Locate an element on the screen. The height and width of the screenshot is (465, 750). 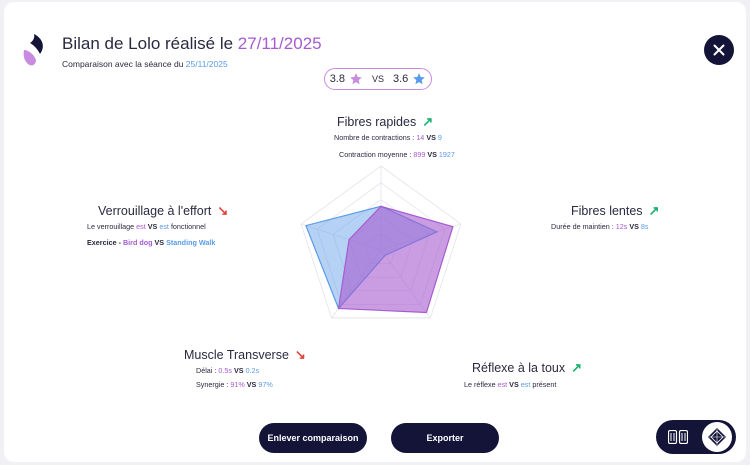
label-fibres-lentes: Fibres lentes ↗ is located at coordinates (615, 211).